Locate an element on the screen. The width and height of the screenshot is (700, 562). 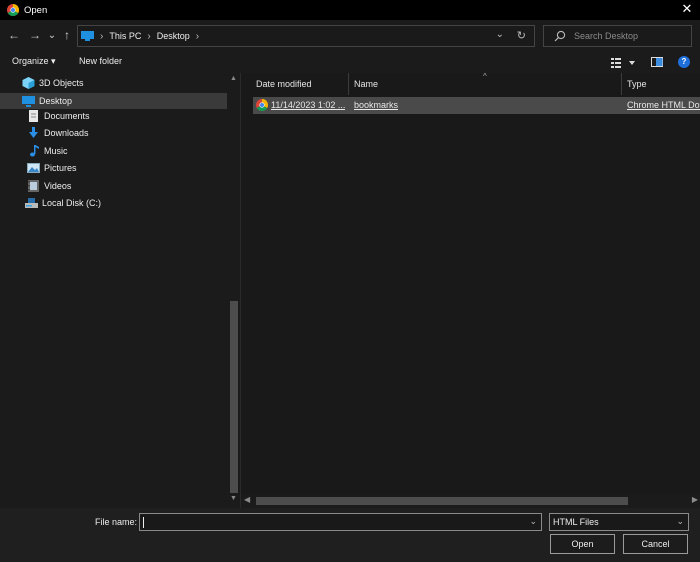
forward-arrow-icon: → is located at coordinates (35, 35).